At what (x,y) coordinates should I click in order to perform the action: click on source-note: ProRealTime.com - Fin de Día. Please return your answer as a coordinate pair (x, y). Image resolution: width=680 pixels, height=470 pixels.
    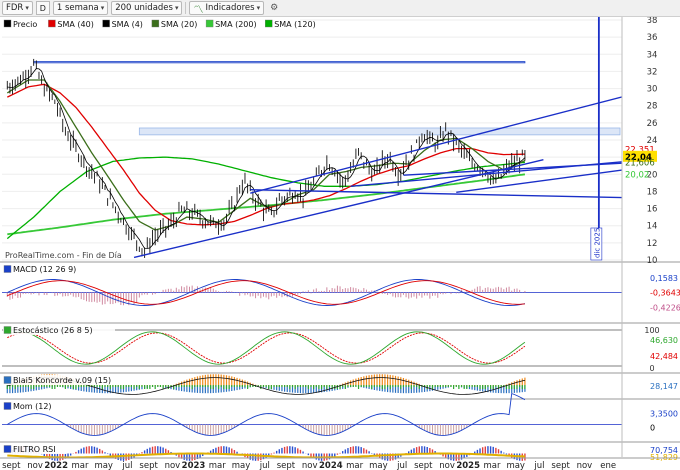
    Looking at the image, I should click on (63, 255).